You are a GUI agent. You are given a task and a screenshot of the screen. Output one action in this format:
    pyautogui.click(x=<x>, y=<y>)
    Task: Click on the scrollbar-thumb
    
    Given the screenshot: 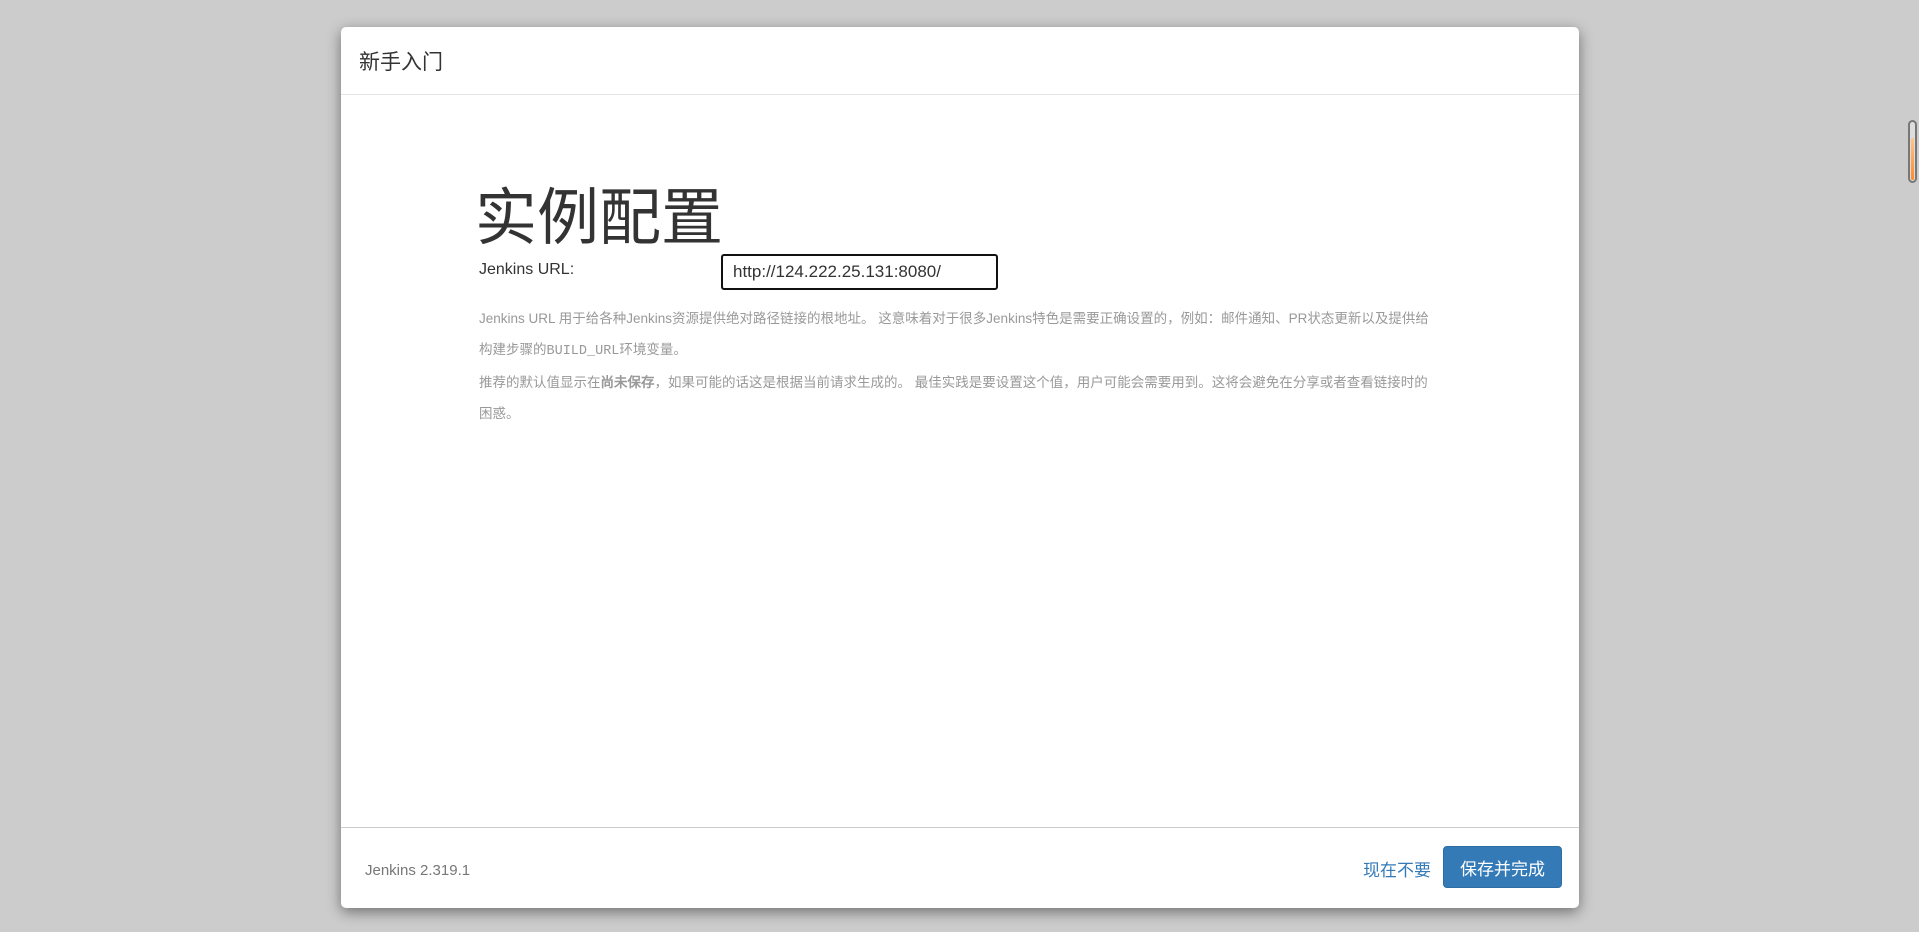 What is the action you would take?
    pyautogui.click(x=1912, y=159)
    